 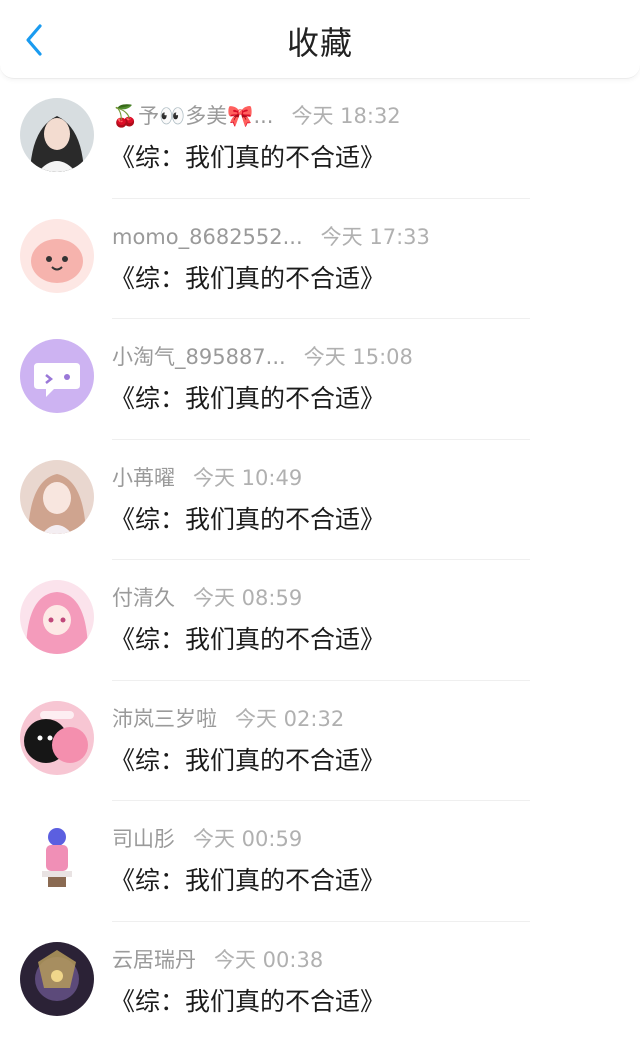 What do you see at coordinates (248, 598) in the screenshot?
I see `timestamp: 今天 08:59` at bounding box center [248, 598].